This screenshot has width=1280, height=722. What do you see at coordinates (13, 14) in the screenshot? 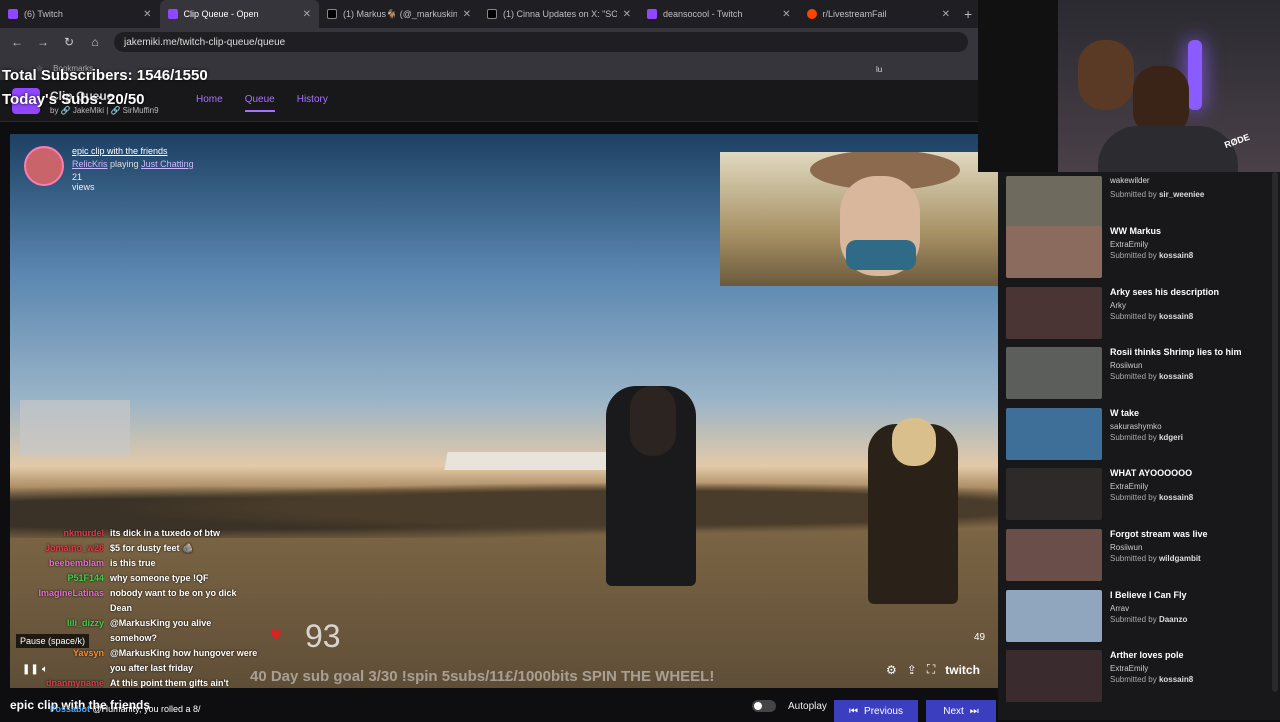
I see `twitch-favicon-icon` at bounding box center [13, 14].